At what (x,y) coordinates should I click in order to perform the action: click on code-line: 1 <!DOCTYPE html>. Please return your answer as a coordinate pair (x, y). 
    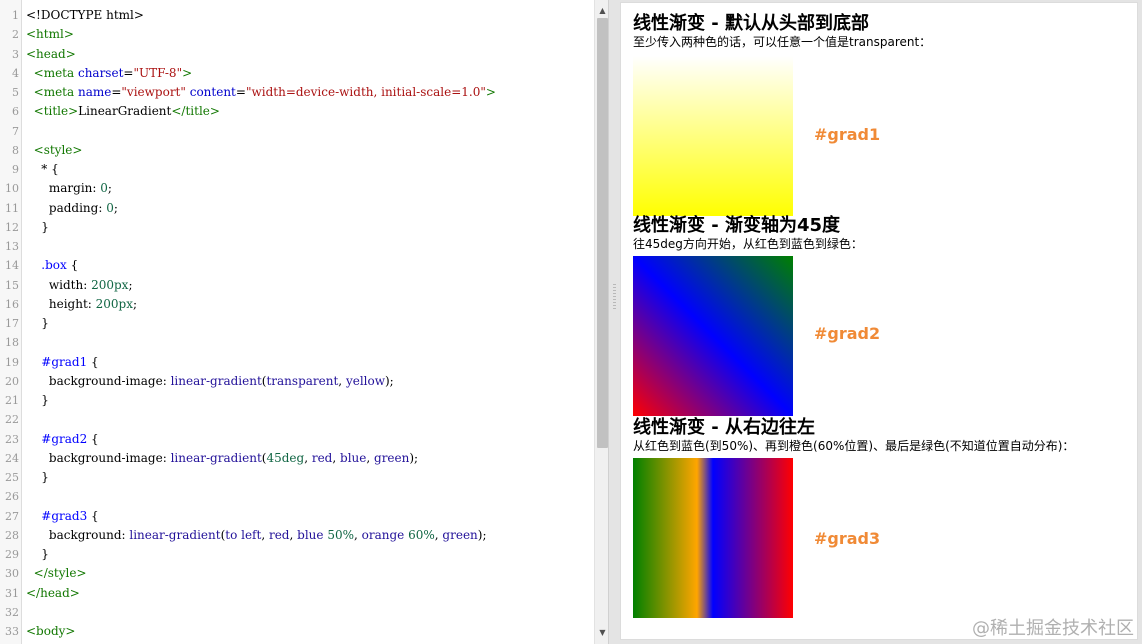
    Looking at the image, I should click on (297, 15).